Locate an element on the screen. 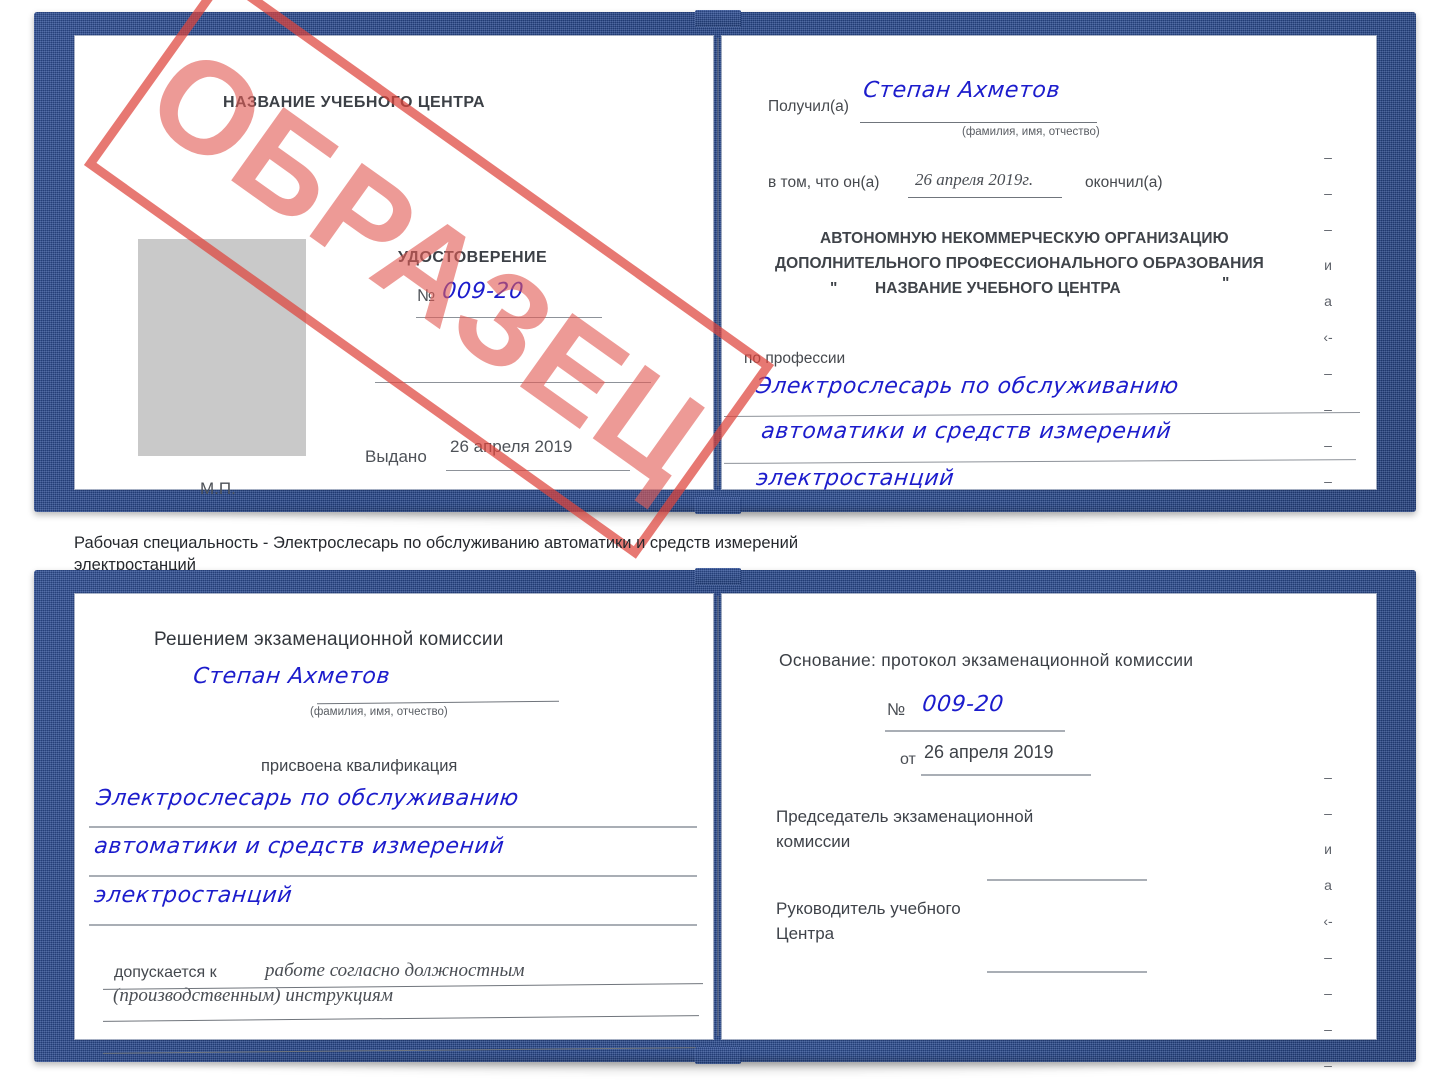  qualification-label: присвоена квалификация is located at coordinates (359, 766).